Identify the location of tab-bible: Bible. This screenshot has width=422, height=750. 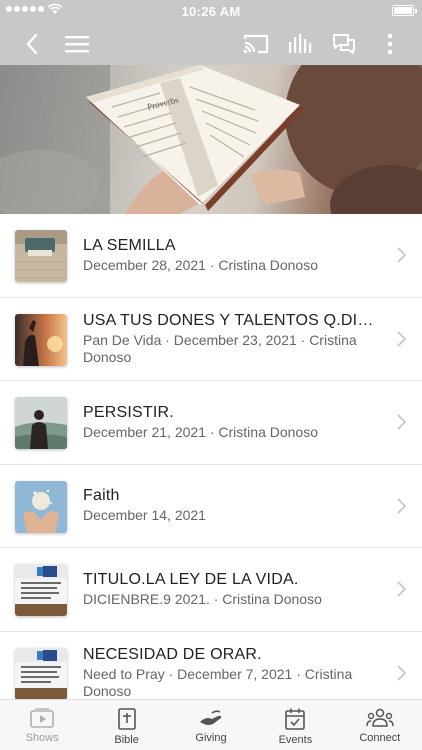
(126, 725).